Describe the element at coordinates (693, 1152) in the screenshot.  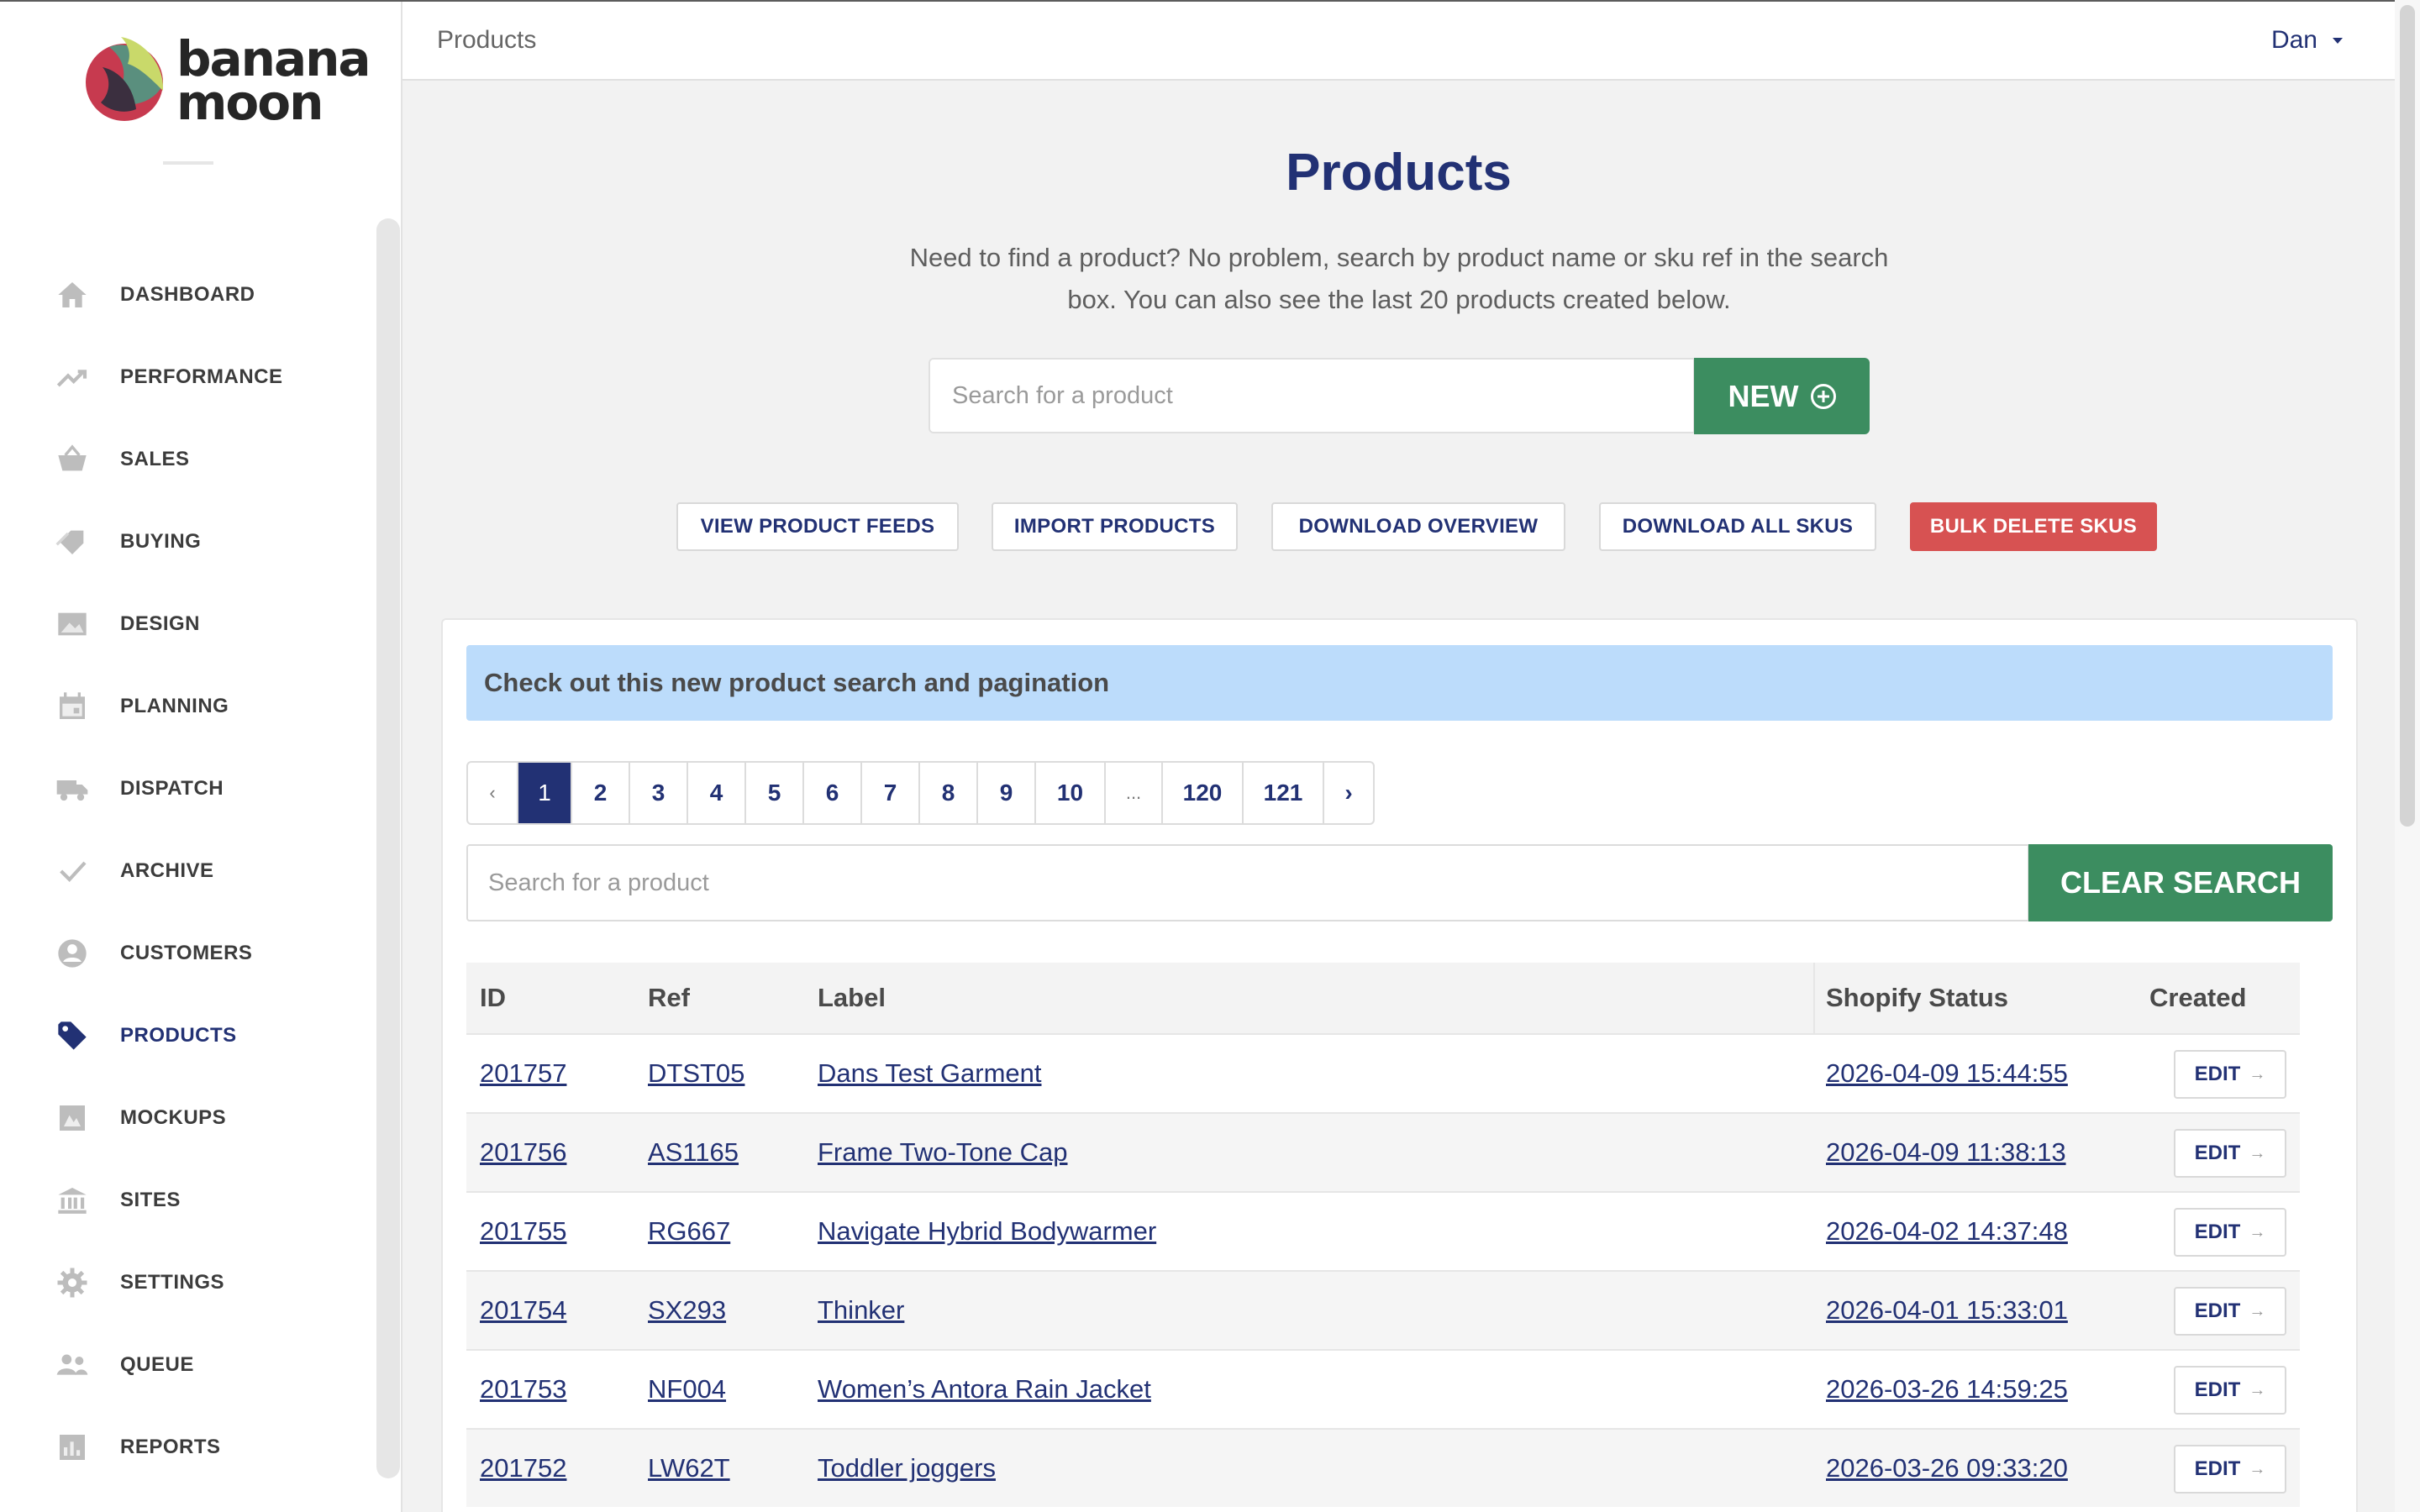
I see `product-ref-link: AS1165` at that location.